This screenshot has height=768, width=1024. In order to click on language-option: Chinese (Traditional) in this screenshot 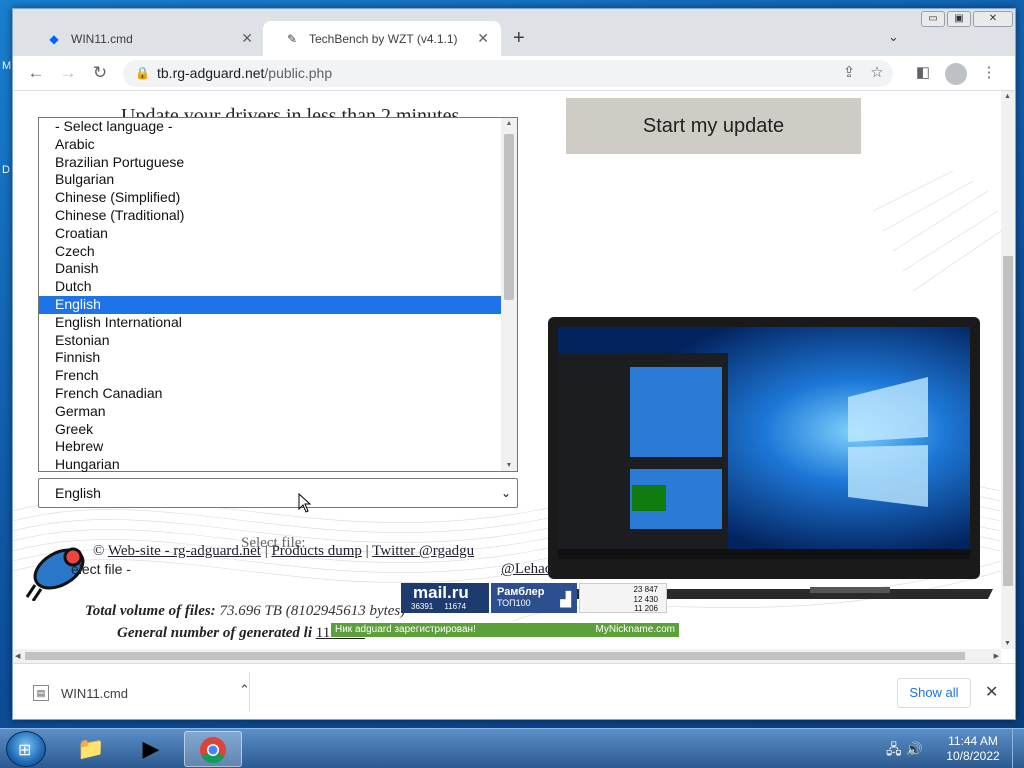, I will do `click(270, 216)`.